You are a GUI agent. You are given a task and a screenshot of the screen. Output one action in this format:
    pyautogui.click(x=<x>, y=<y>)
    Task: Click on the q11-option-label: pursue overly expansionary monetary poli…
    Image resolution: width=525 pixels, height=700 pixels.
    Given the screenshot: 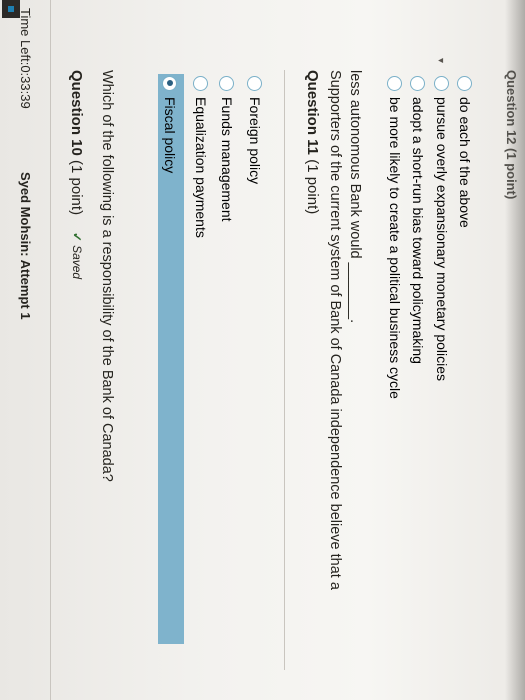 What is the action you would take?
    pyautogui.click(x=442, y=239)
    